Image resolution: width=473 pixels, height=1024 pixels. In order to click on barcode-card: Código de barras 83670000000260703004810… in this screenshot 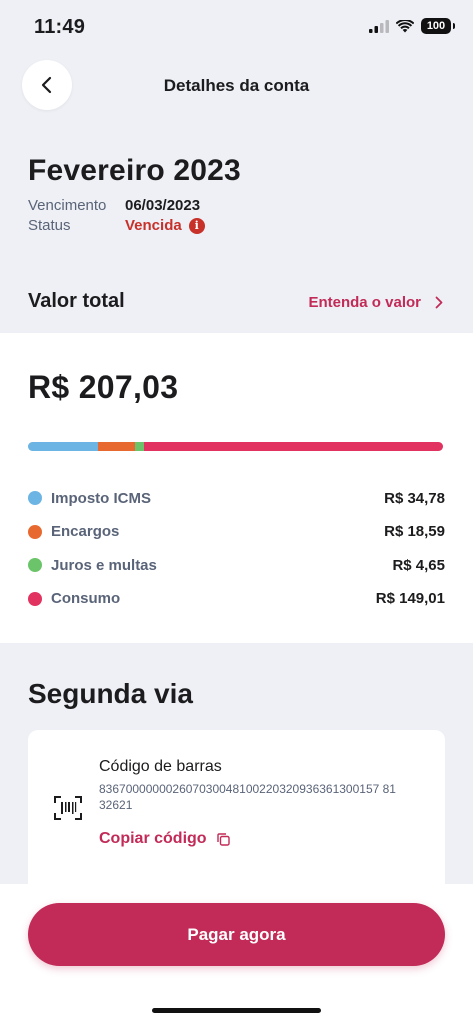, I will do `click(236, 815)`.